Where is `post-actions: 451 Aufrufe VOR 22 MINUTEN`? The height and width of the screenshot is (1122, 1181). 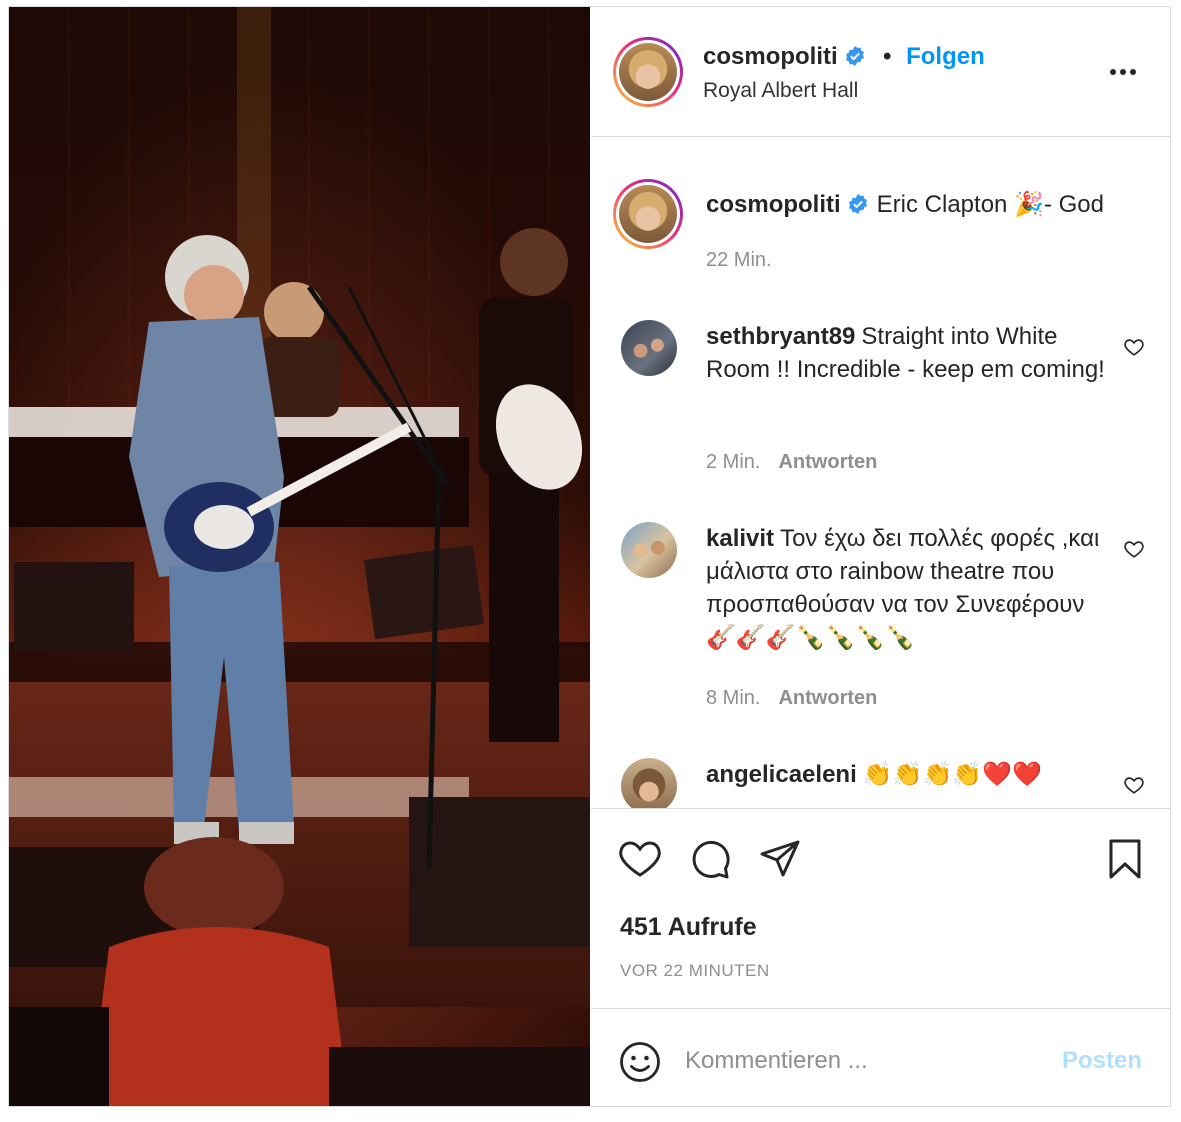 post-actions: 451 Aufrufe VOR 22 MINUTEN is located at coordinates (880, 908).